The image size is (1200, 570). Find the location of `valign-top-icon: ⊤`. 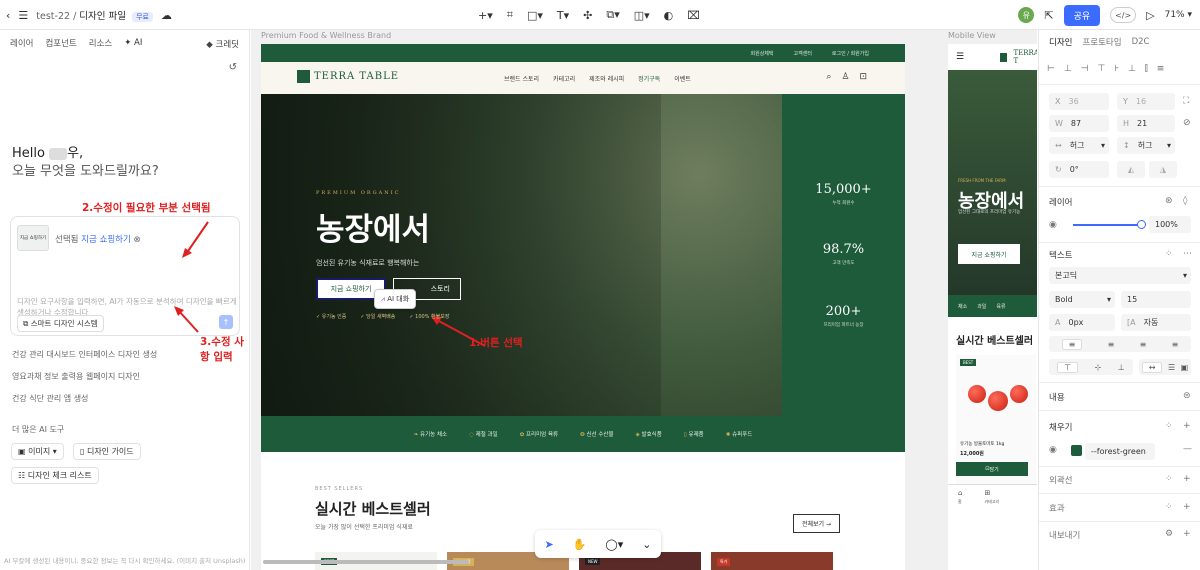

valign-top-icon: ⊤ is located at coordinates (1068, 367).